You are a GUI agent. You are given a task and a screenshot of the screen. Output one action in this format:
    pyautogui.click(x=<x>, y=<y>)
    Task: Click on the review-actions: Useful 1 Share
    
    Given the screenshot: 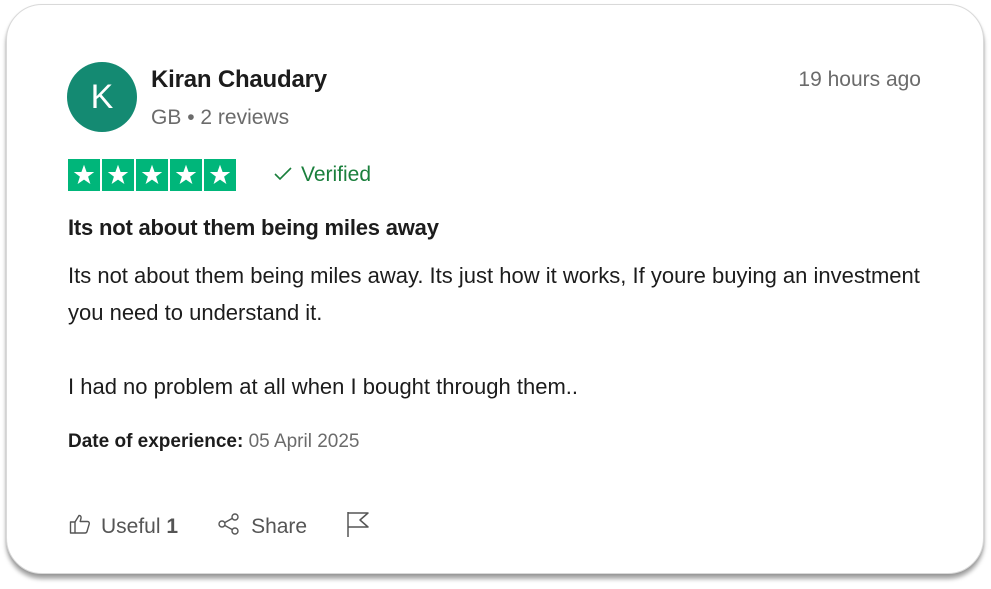 What is the action you would take?
    pyautogui.click(x=219, y=527)
    